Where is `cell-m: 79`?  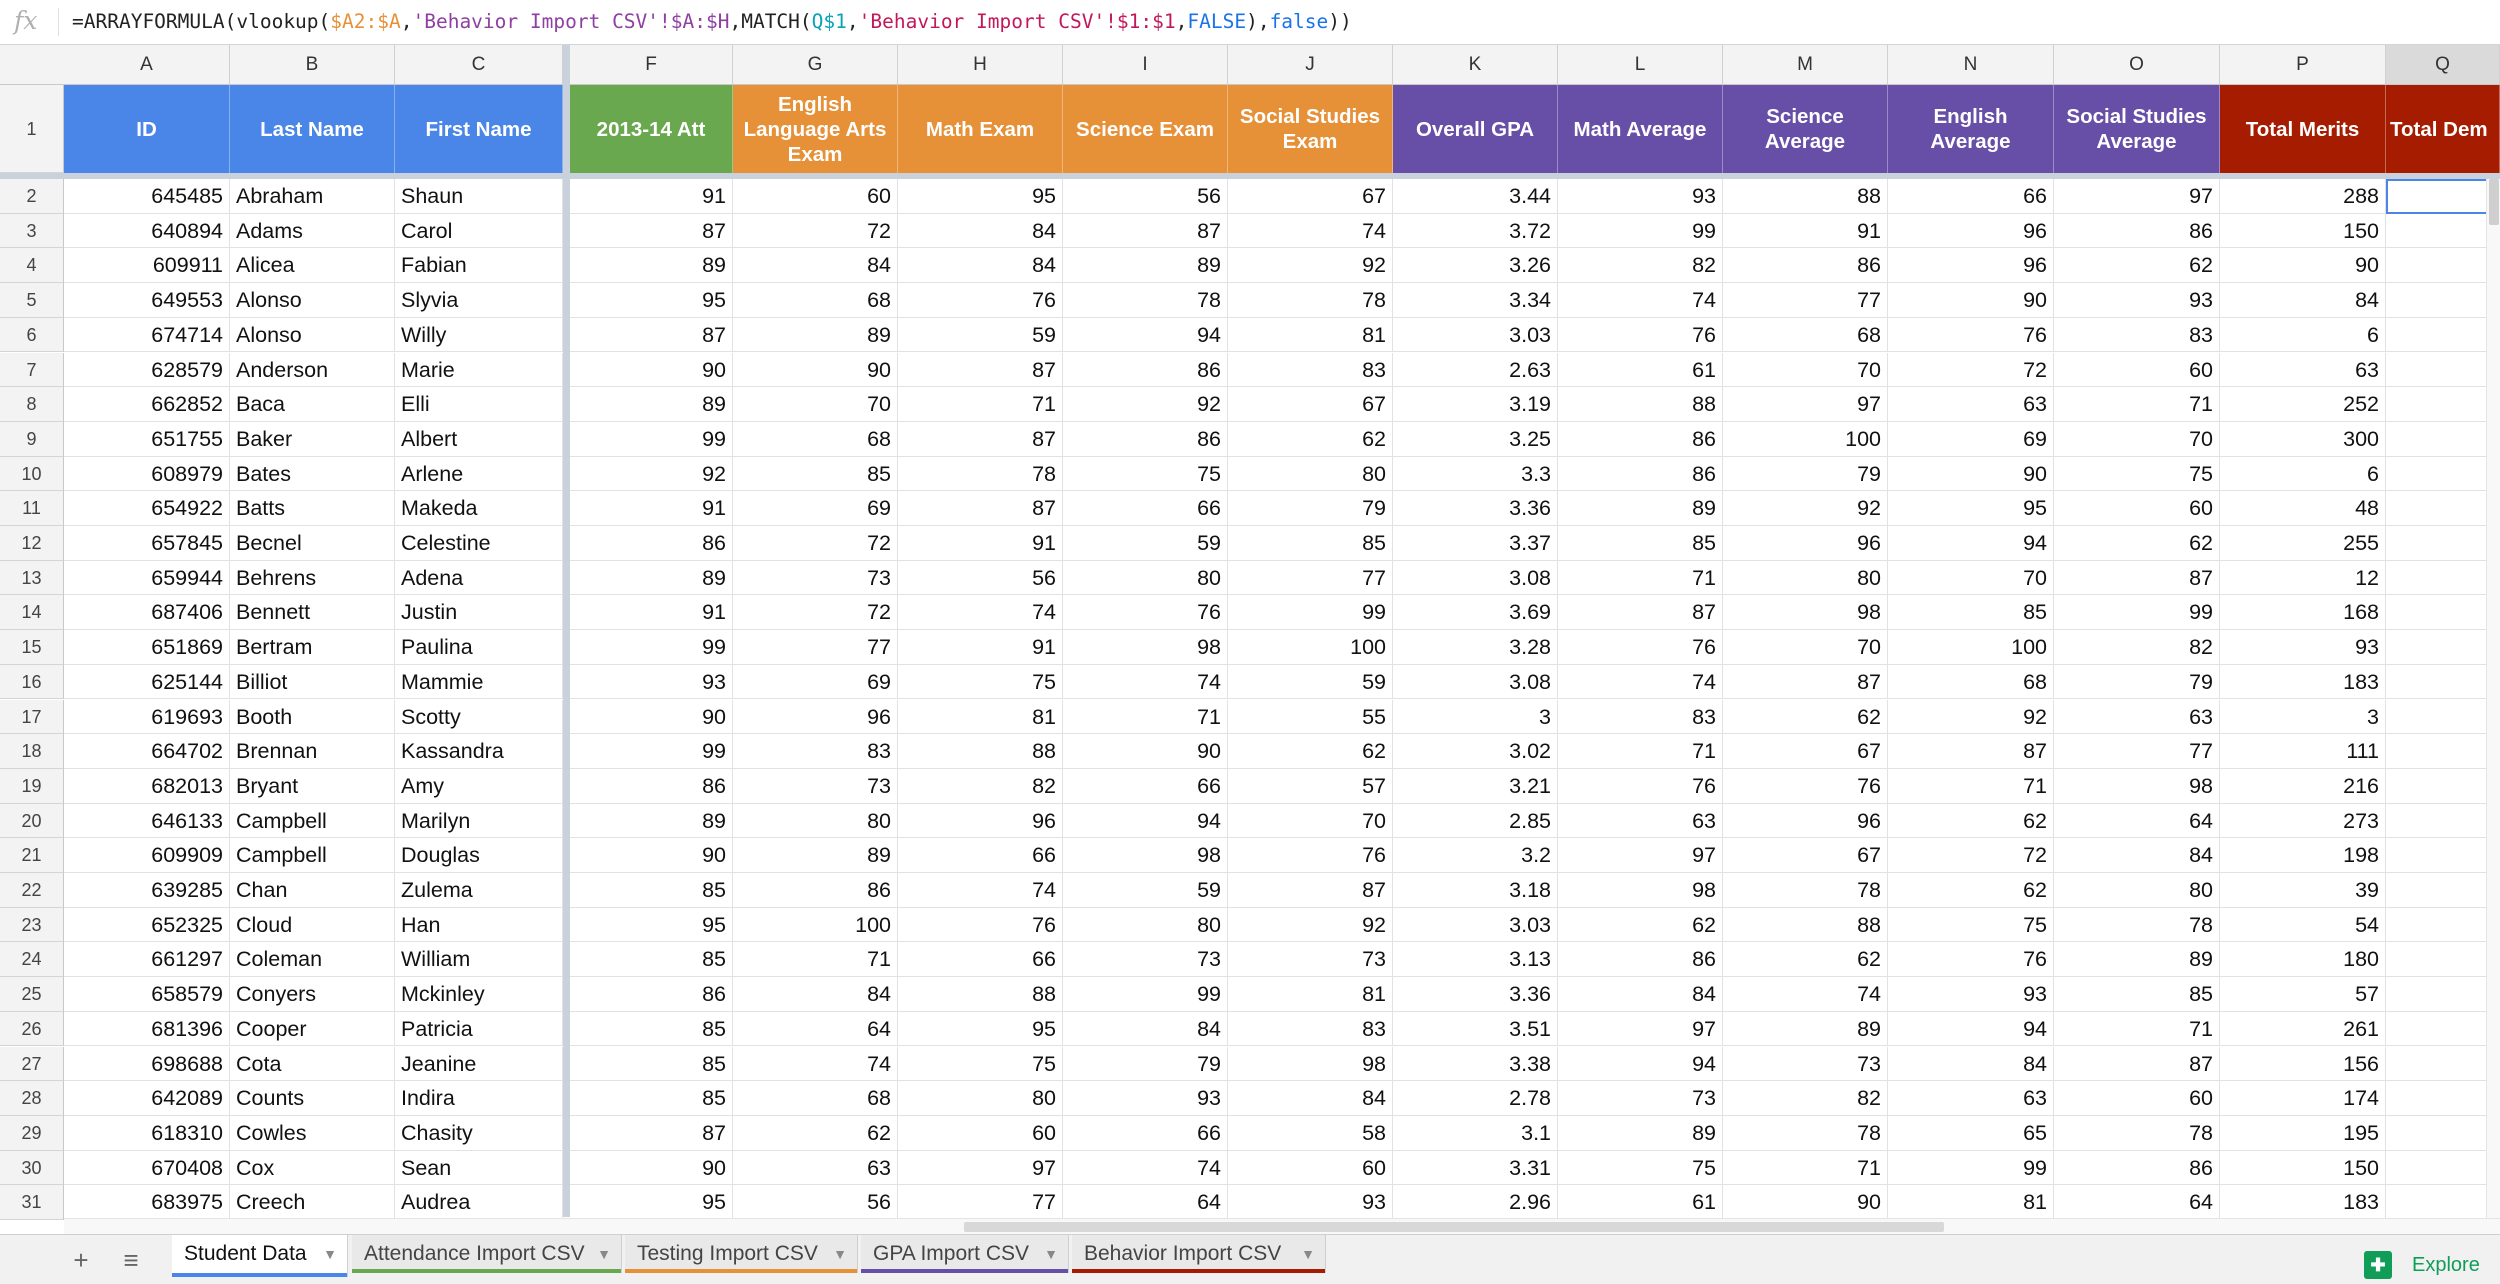 cell-m: 79 is located at coordinates (1805, 474).